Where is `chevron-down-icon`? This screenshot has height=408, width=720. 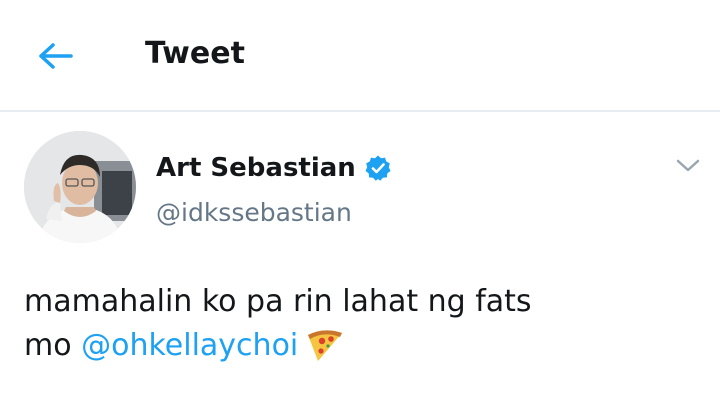 chevron-down-icon is located at coordinates (688, 165).